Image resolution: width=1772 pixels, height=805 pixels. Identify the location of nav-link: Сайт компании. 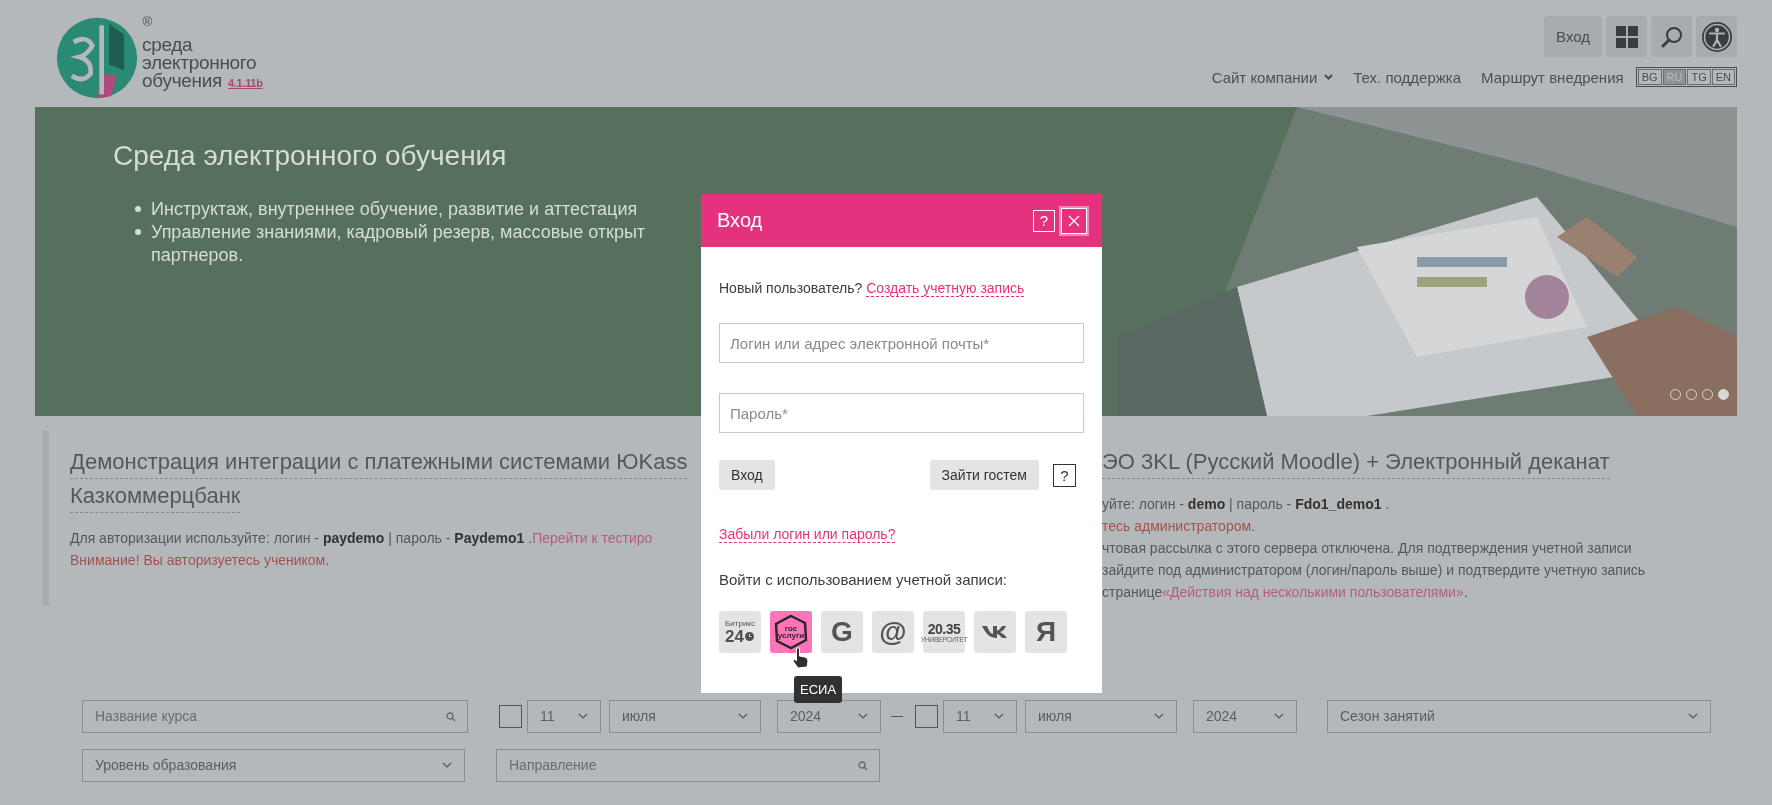
(1272, 77).